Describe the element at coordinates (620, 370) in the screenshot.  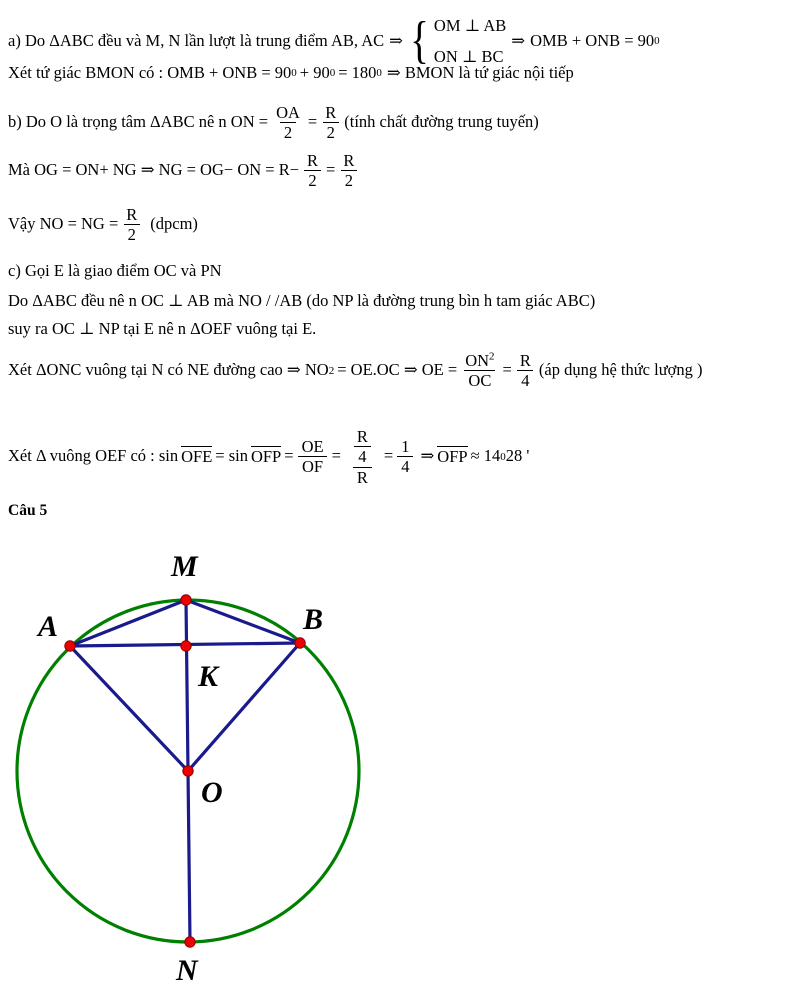
I see `onc-tail: (áp dụng hệ thức lượng )` at that location.